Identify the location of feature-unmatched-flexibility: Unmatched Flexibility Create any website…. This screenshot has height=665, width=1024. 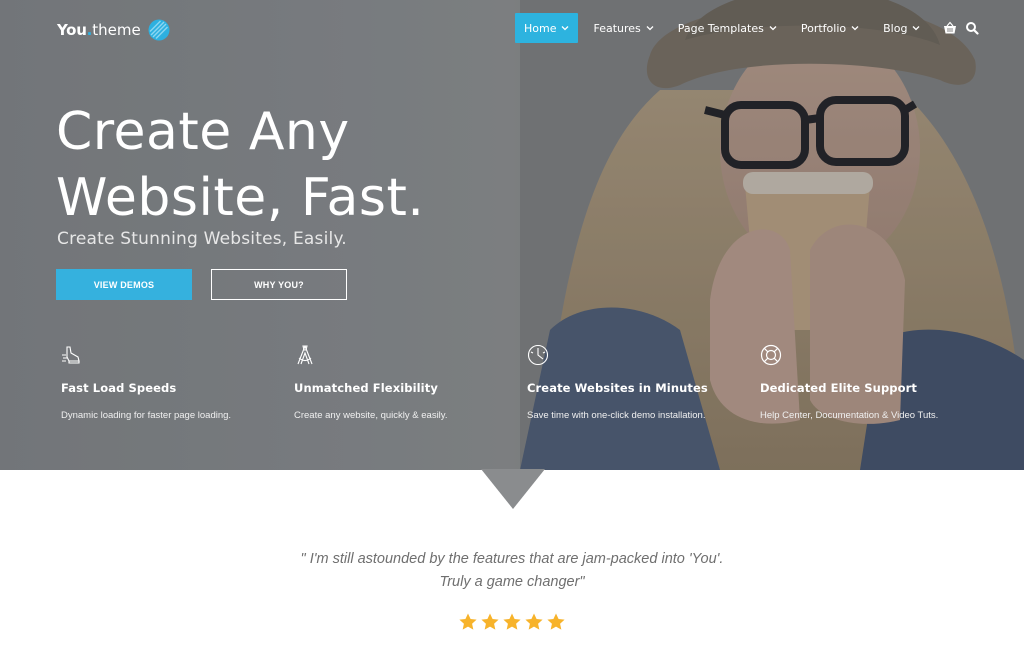
(399, 382).